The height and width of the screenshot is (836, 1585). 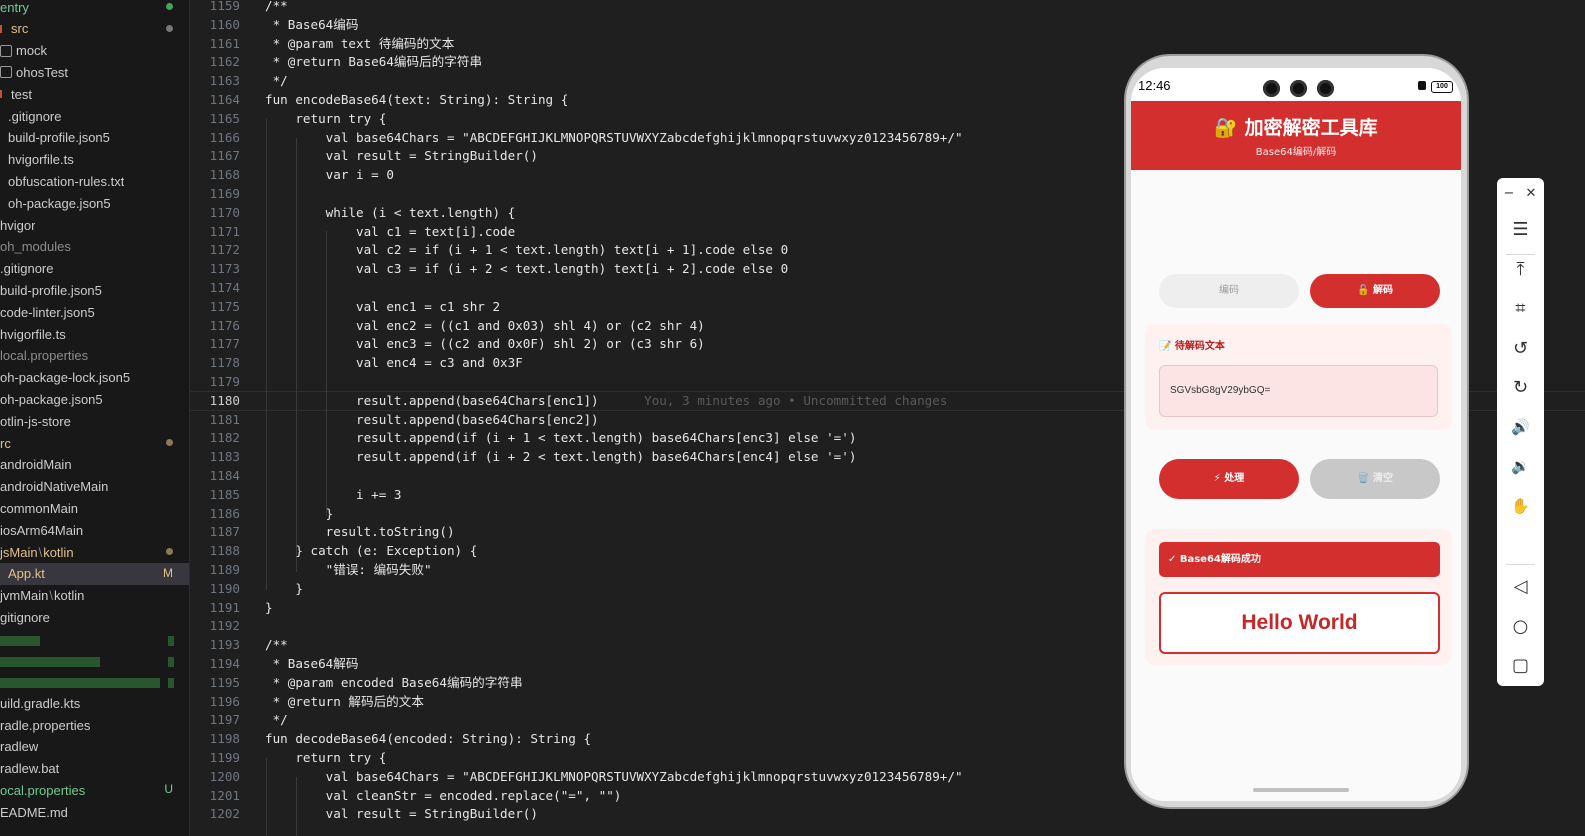 I want to click on code-line: 1199 return try {, so click(x=288, y=758).